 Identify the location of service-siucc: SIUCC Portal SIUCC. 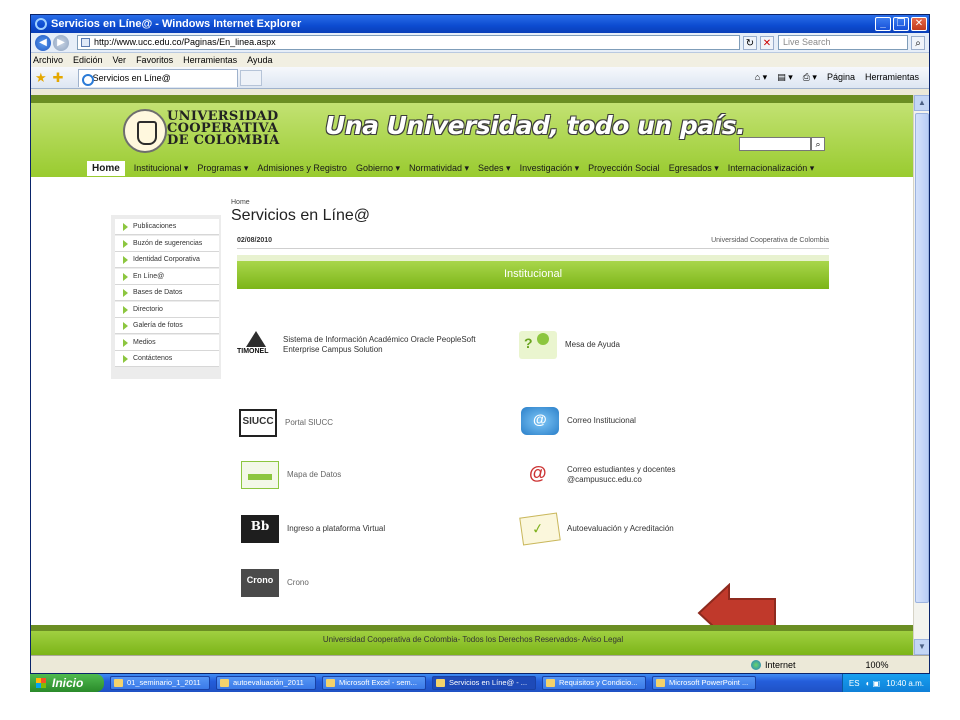
(286, 423).